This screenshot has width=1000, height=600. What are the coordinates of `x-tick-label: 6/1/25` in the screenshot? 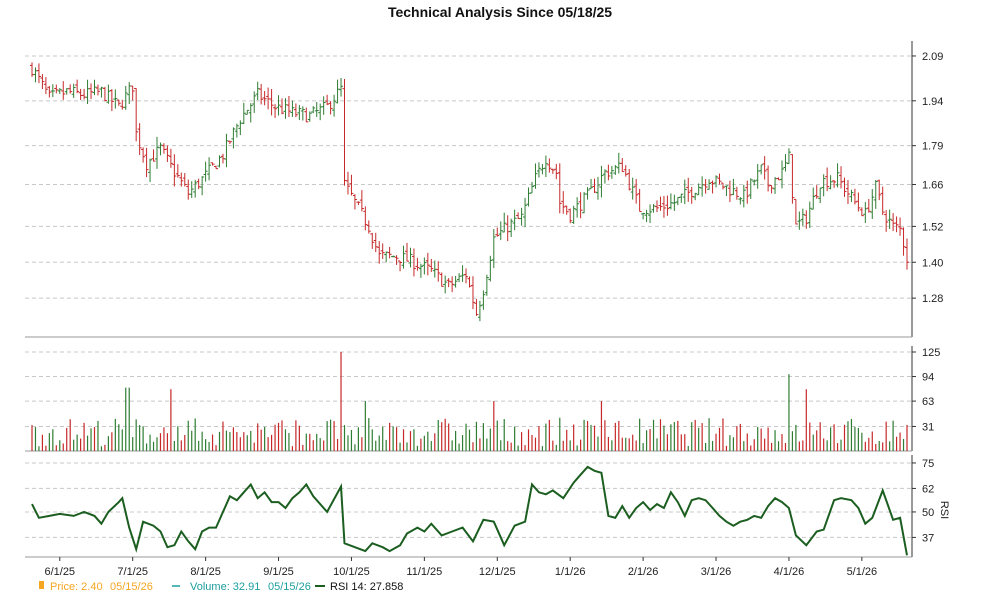 It's located at (59, 572).